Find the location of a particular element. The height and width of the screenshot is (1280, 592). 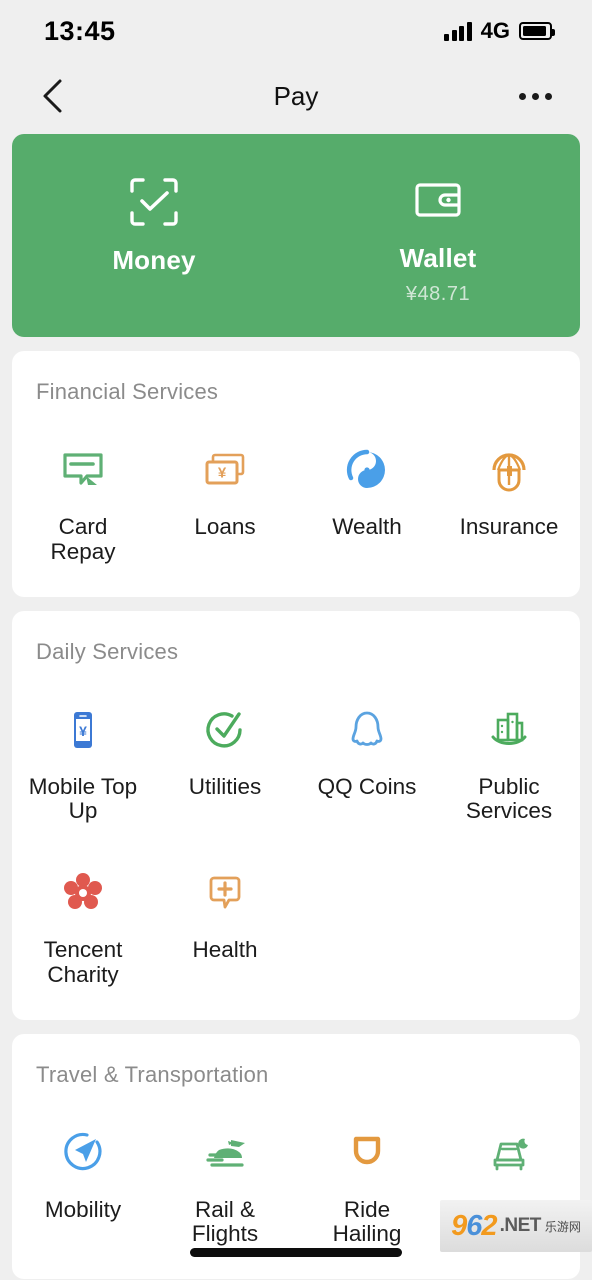

section-title: Travel & Transportation is located at coordinates (152, 1074).